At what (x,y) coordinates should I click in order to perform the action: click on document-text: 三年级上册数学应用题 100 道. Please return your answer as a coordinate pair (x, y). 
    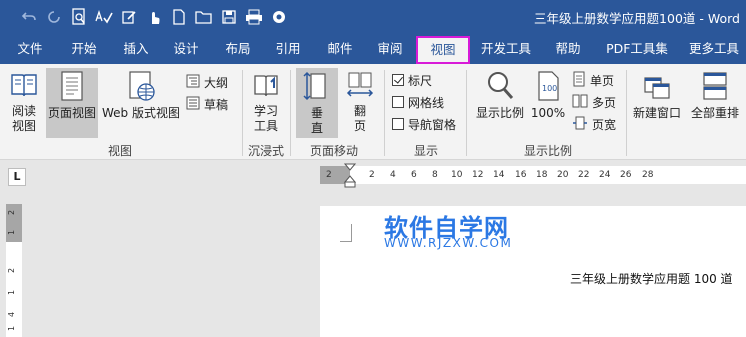
    Looking at the image, I should click on (651, 278).